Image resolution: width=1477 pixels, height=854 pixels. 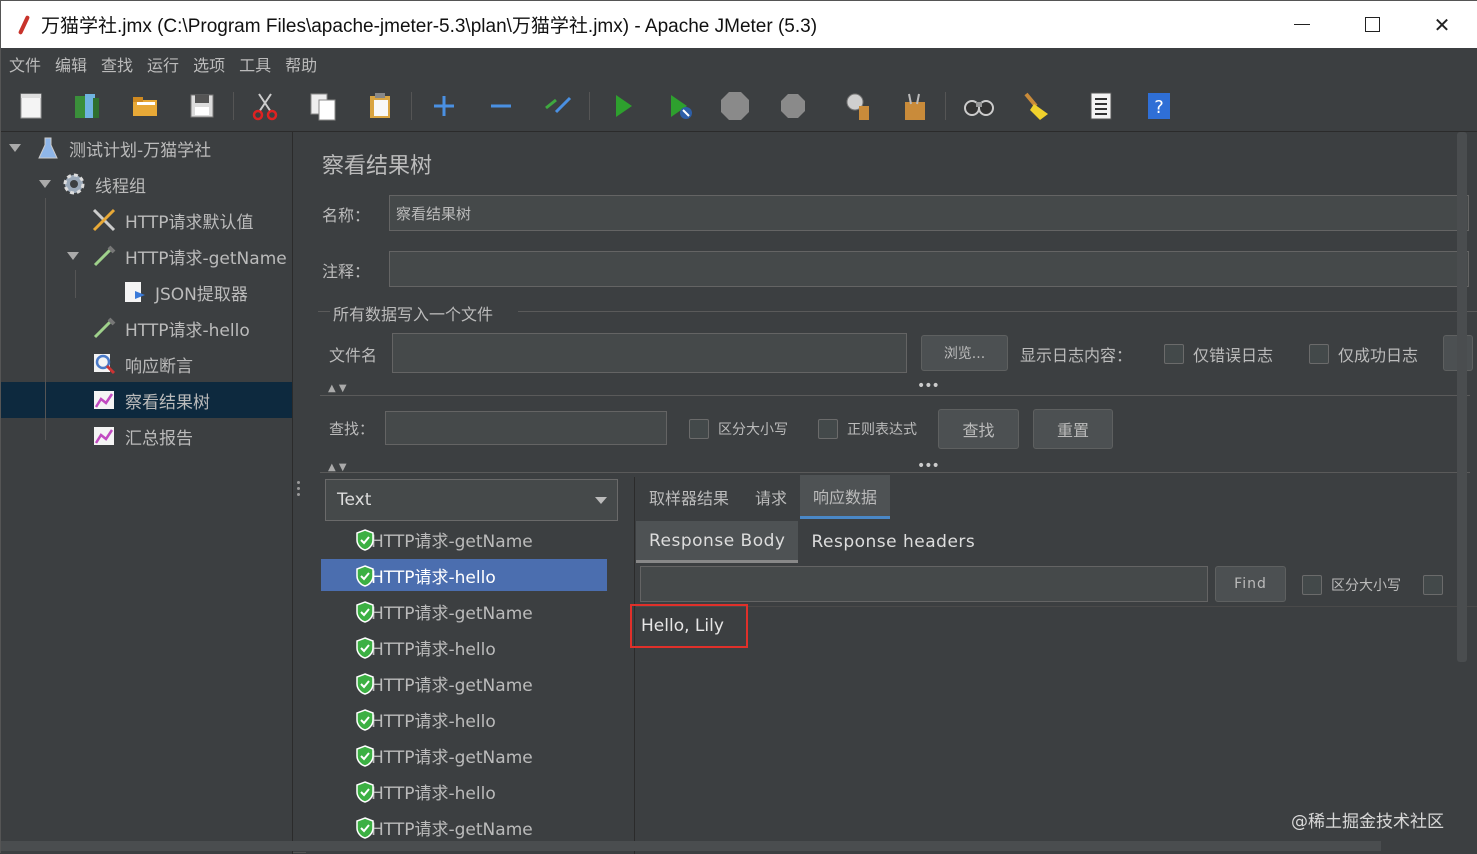 What do you see at coordinates (857, 106) in the screenshot?
I see `clear-icon` at bounding box center [857, 106].